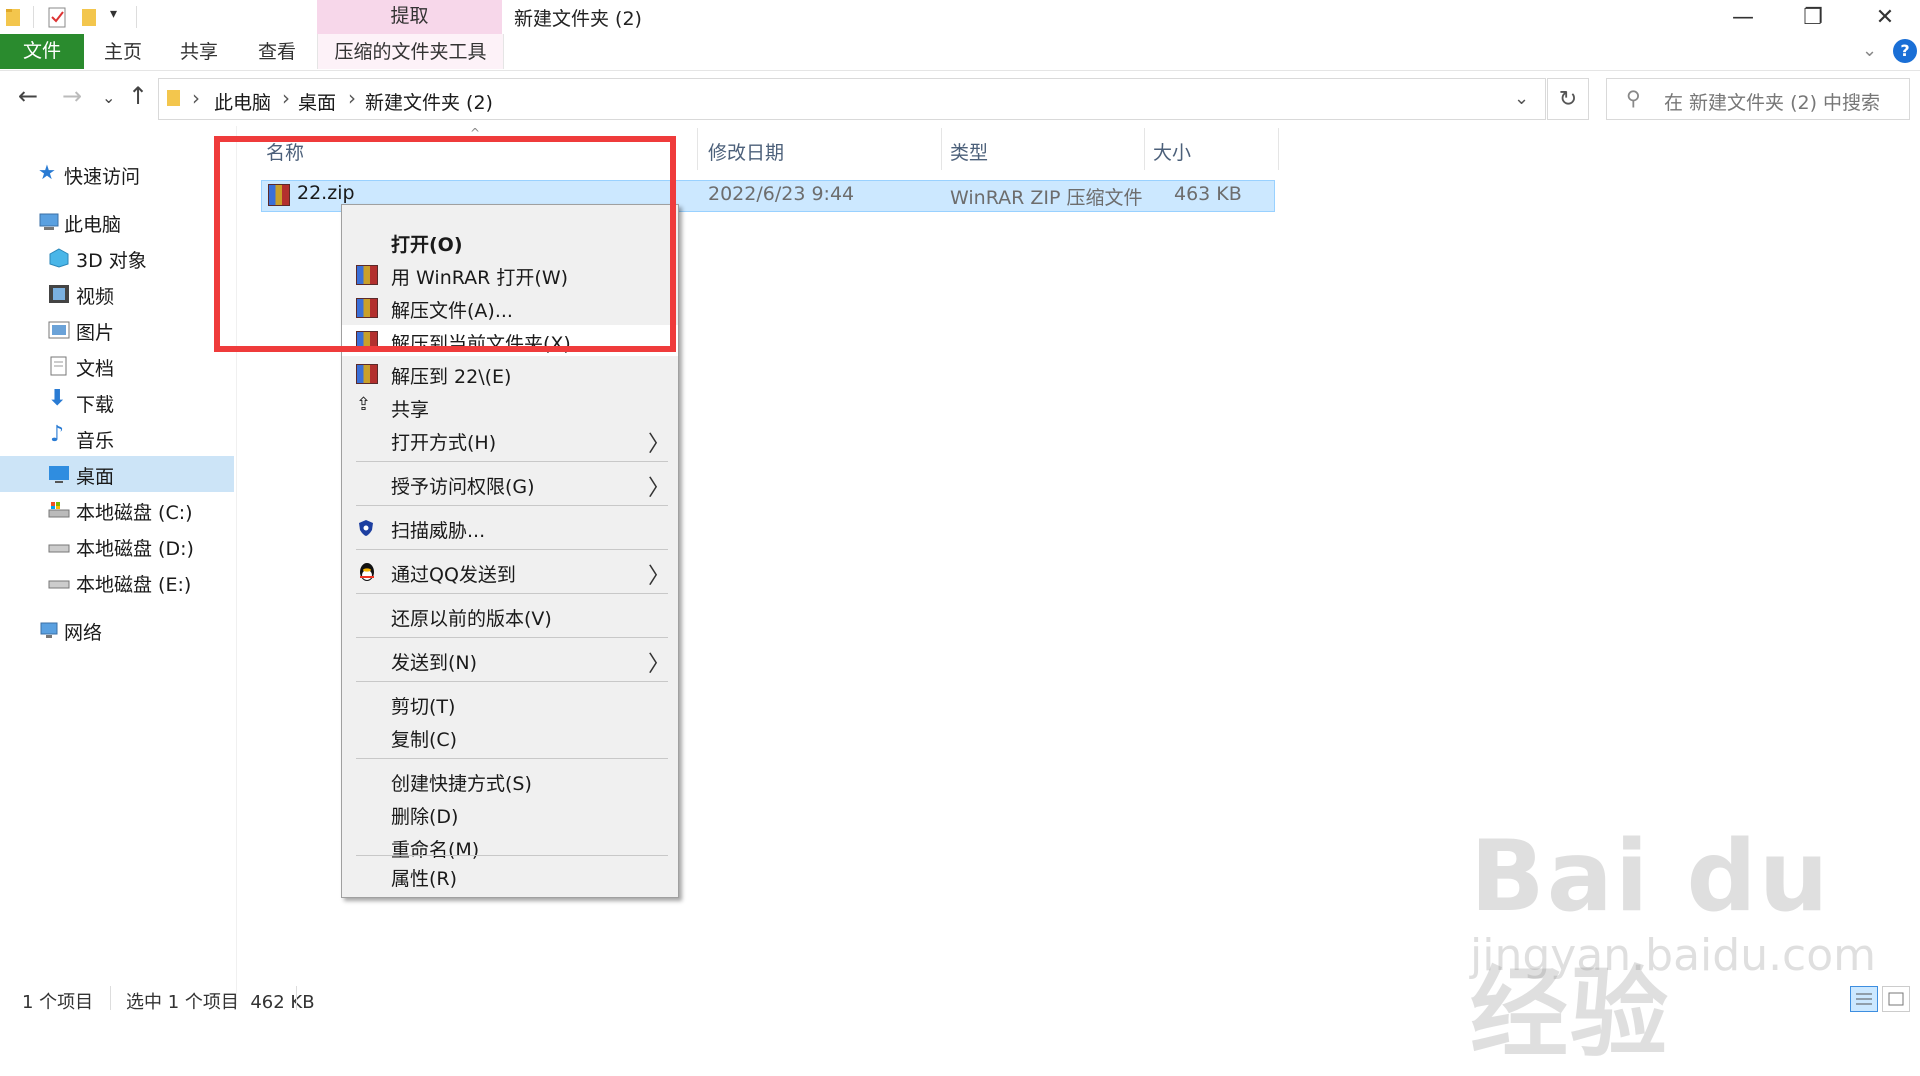 The width and height of the screenshot is (1920, 1076). I want to click on menu-item-rename: 重命名(M), so click(510, 846).